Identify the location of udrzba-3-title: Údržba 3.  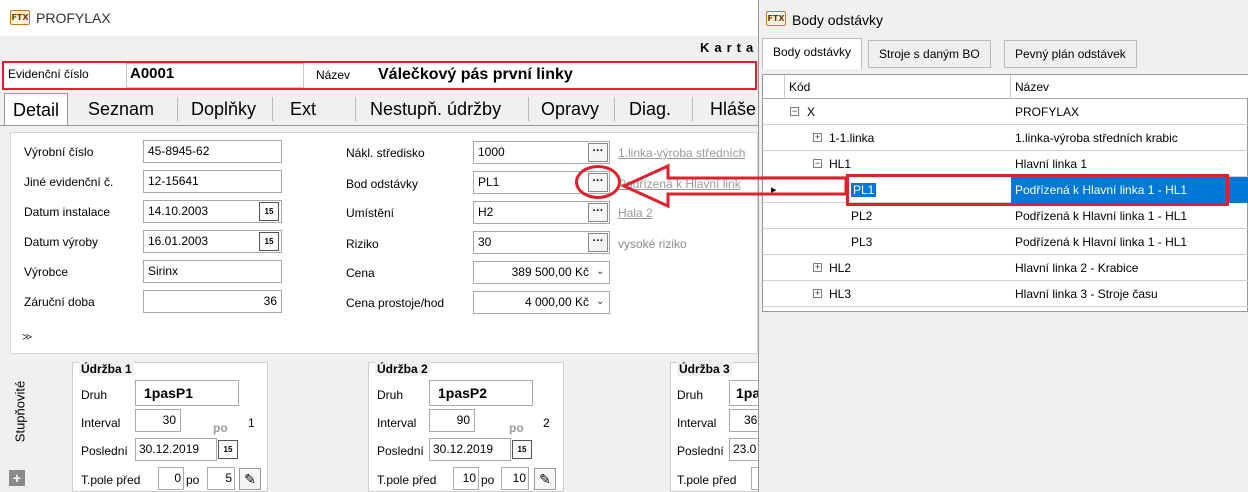
(704, 369).